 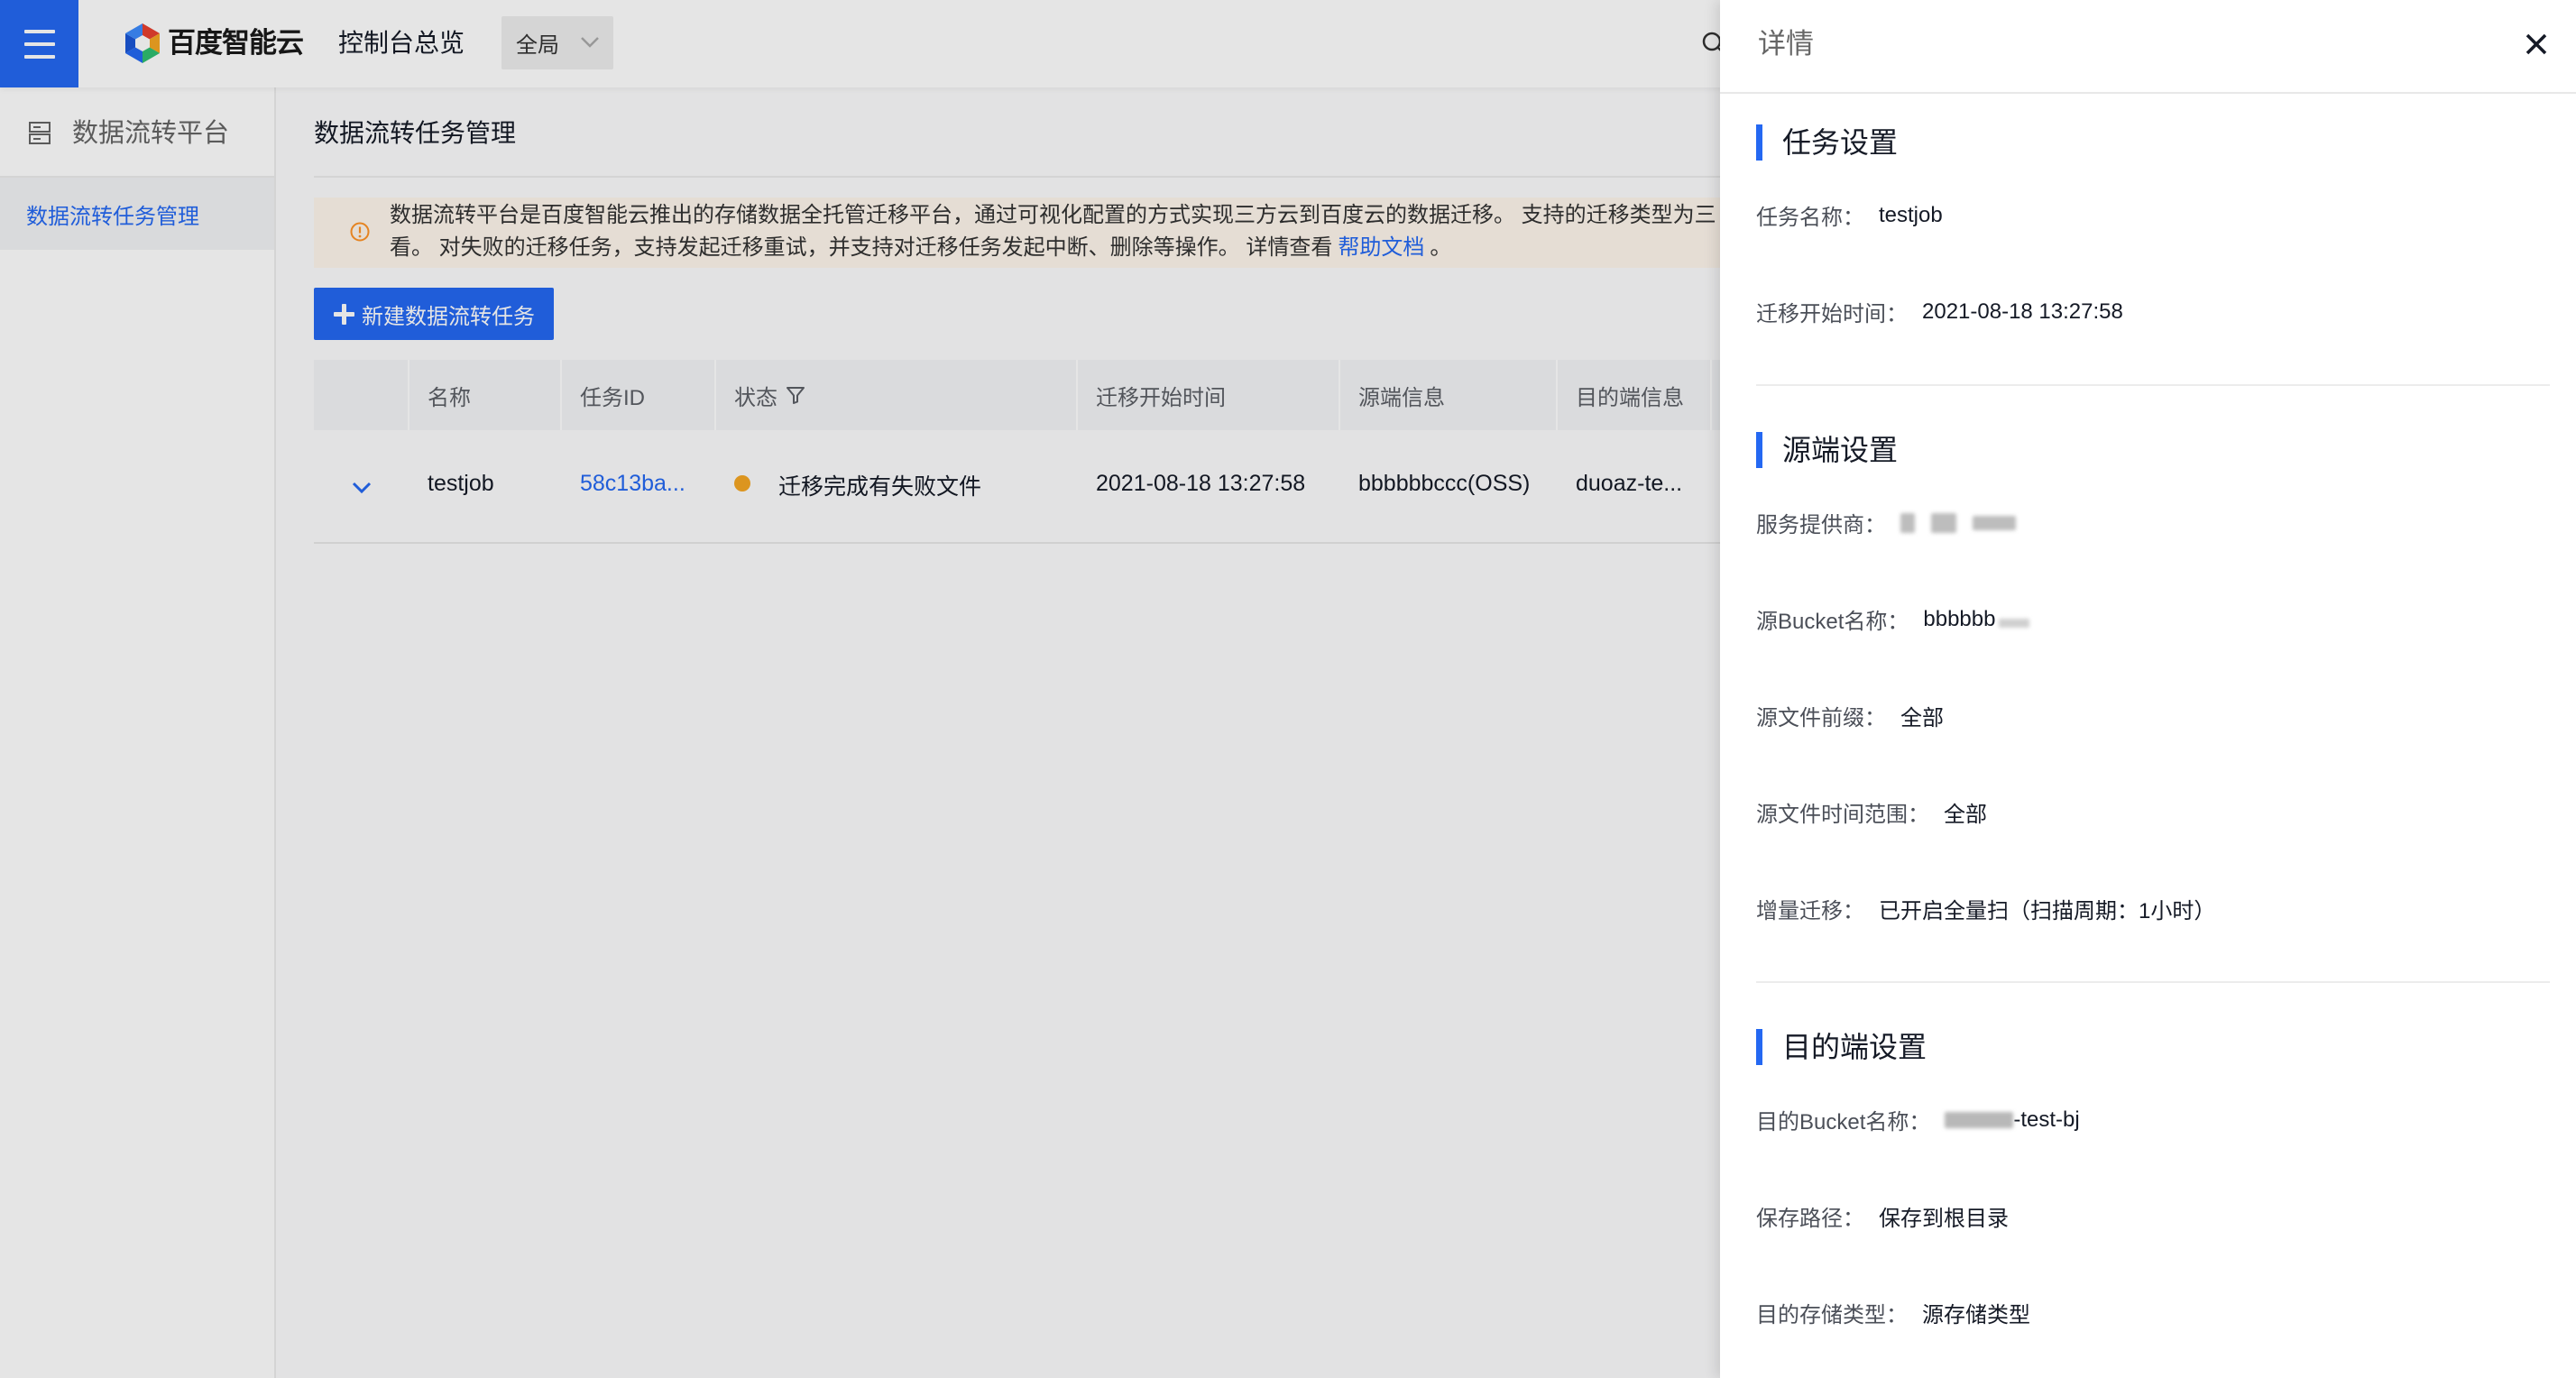 I want to click on field-value: testjob, so click(x=1911, y=214).